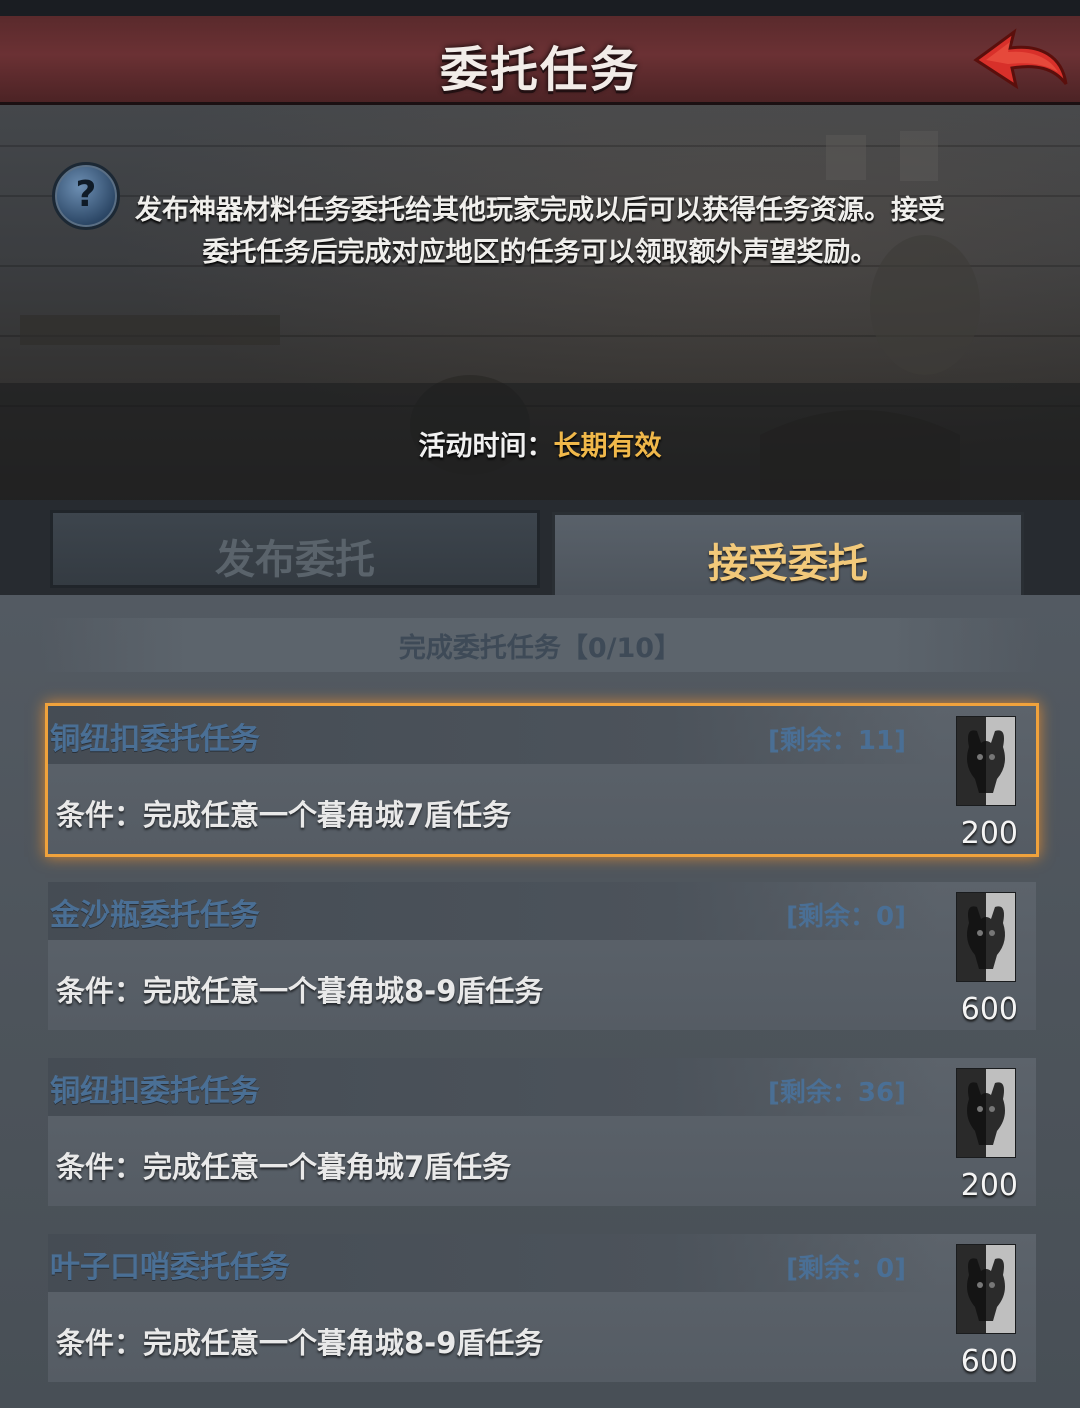 The image size is (1080, 1408). What do you see at coordinates (540, 252) in the screenshot?
I see `description-line-2: 委托任务后完成对应地区的任务可以领取额外声望奖励。` at bounding box center [540, 252].